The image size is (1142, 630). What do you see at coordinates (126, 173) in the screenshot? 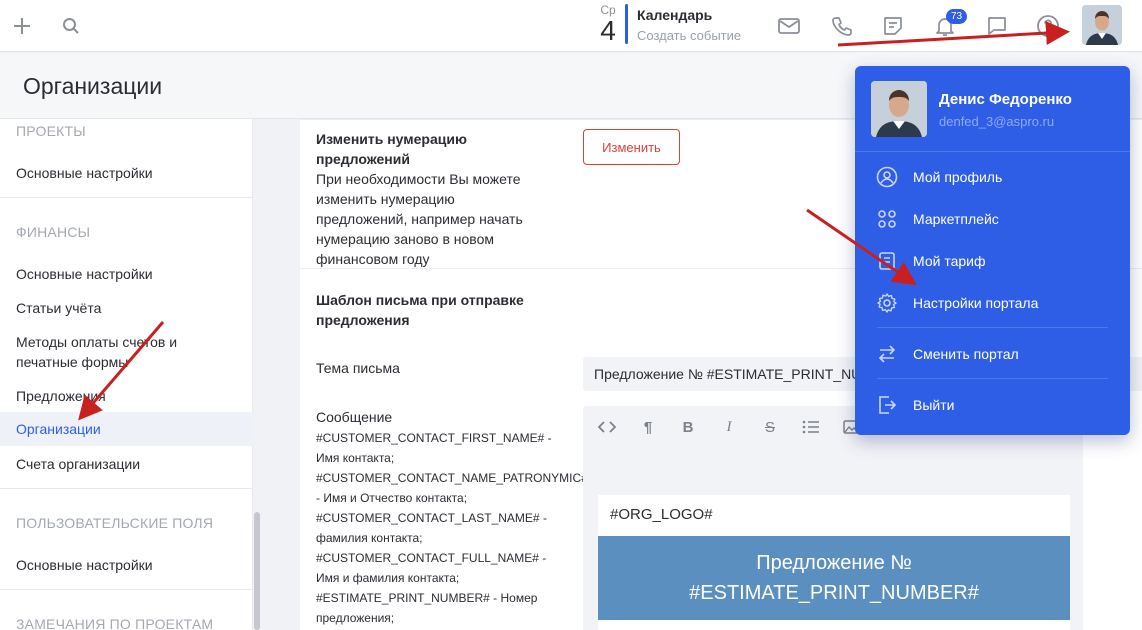
I see `sidebar-item-projects-settings: Основные настройки` at bounding box center [126, 173].